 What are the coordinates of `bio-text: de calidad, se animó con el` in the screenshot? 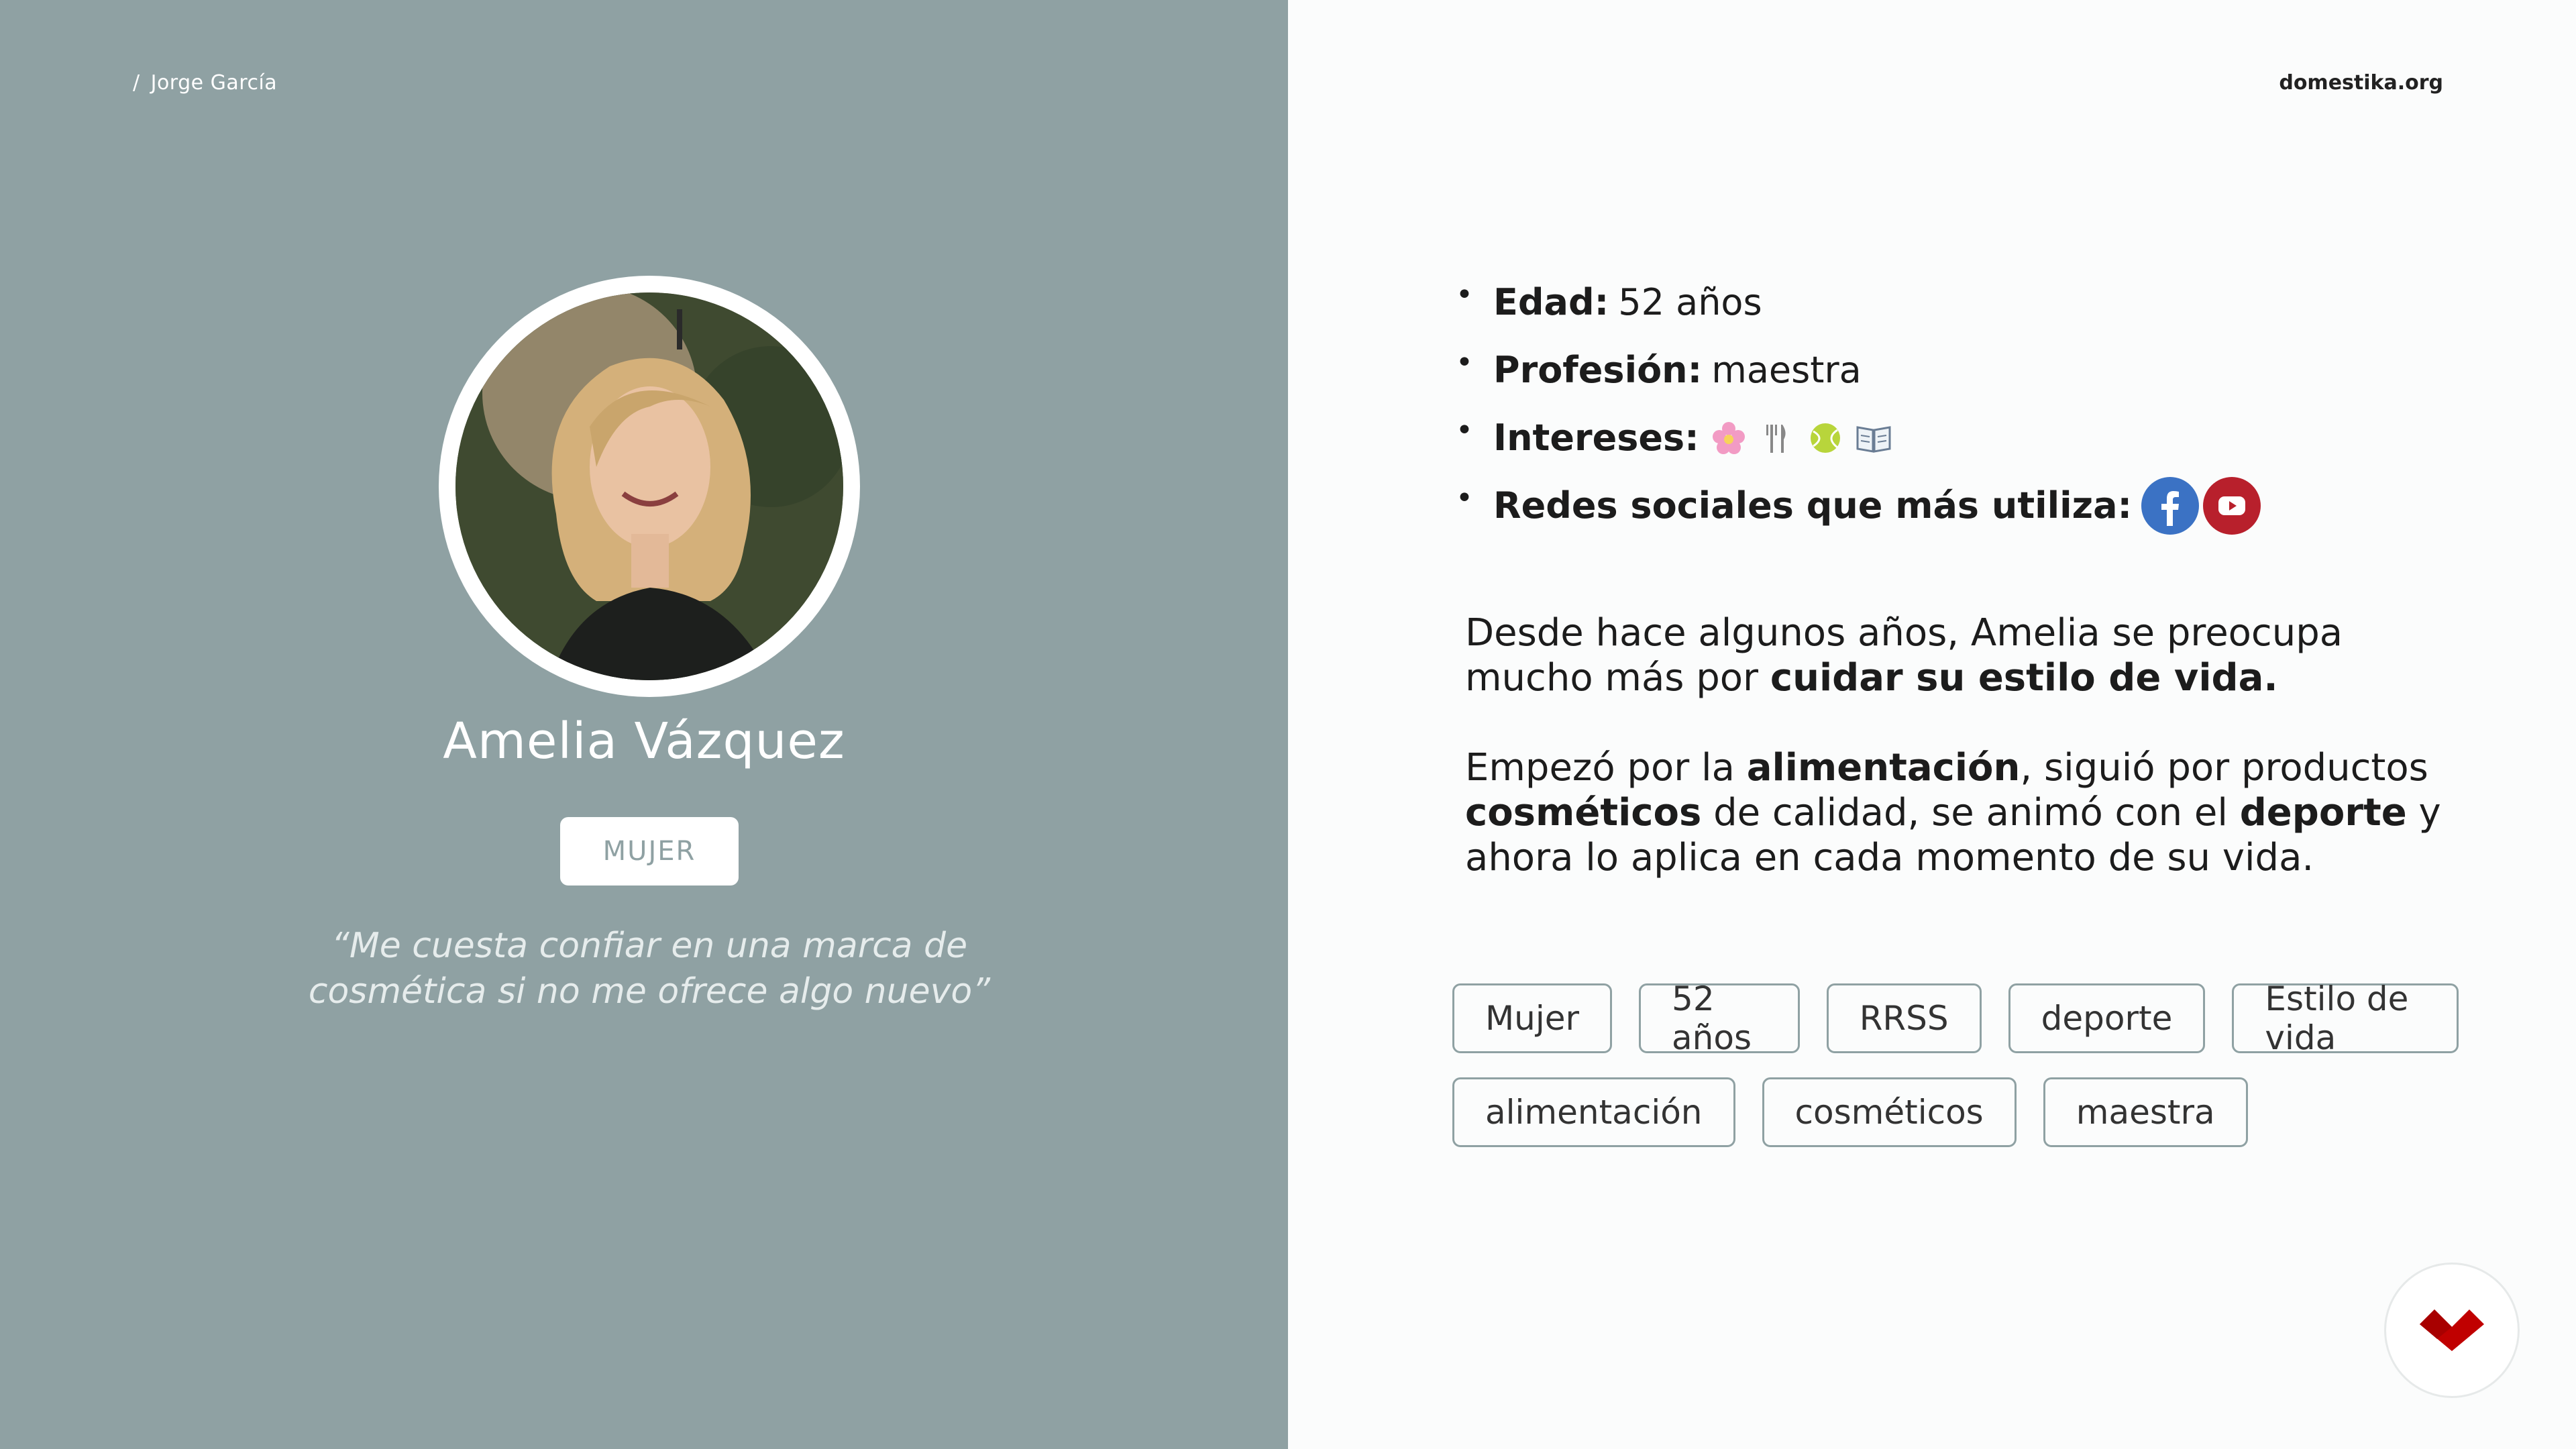 It's located at (1970, 813).